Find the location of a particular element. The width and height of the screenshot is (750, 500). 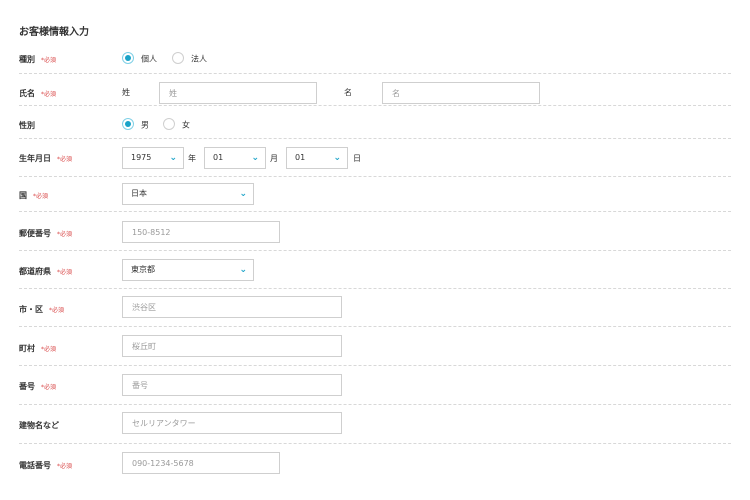

phone-label-text: 電話番号 is located at coordinates (35, 465).